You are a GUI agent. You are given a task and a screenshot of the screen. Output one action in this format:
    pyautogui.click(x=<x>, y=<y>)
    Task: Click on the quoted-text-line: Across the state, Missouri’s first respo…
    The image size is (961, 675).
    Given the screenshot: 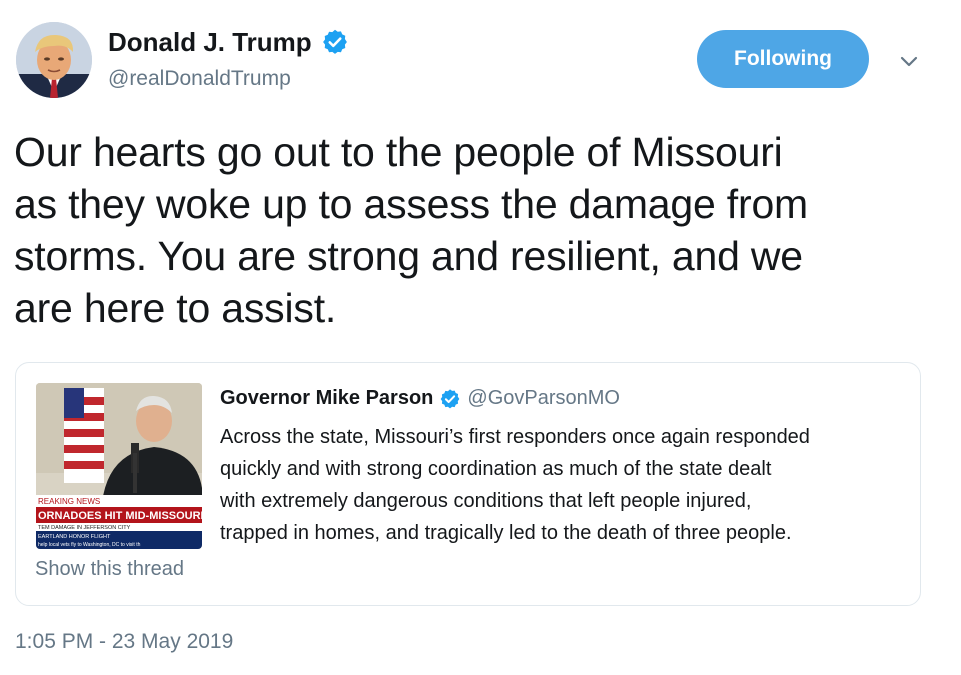 What is the action you would take?
    pyautogui.click(x=515, y=437)
    